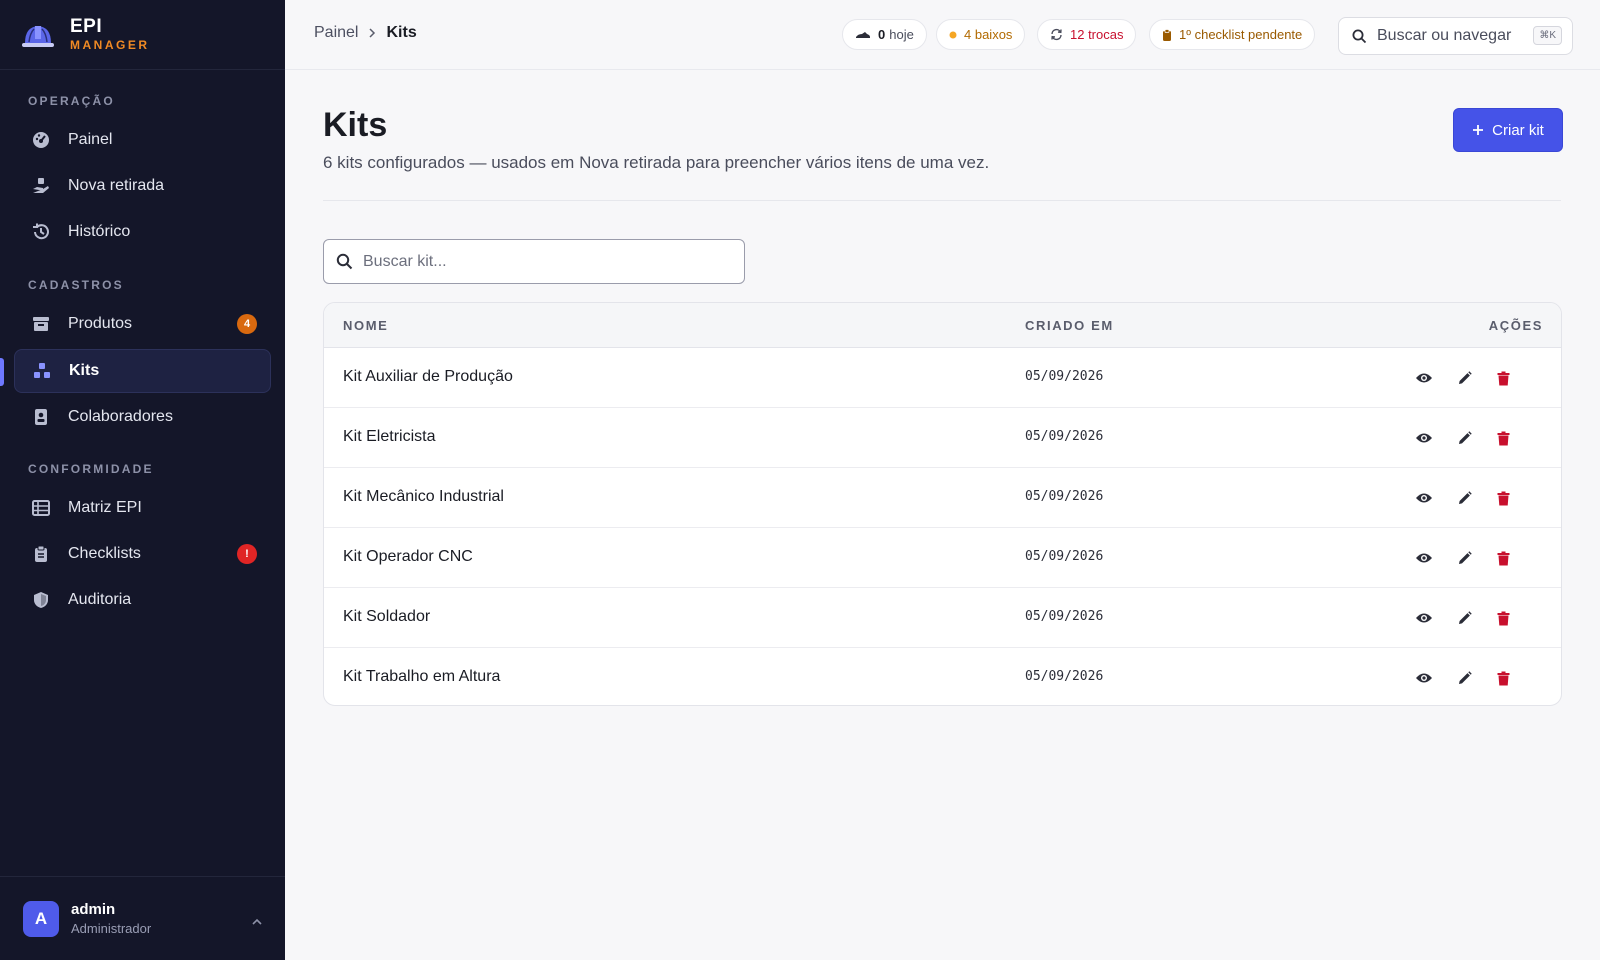 This screenshot has width=1600, height=960. Describe the element at coordinates (142, 371) in the screenshot. I see `sidebar-item-kits: Kits` at that location.